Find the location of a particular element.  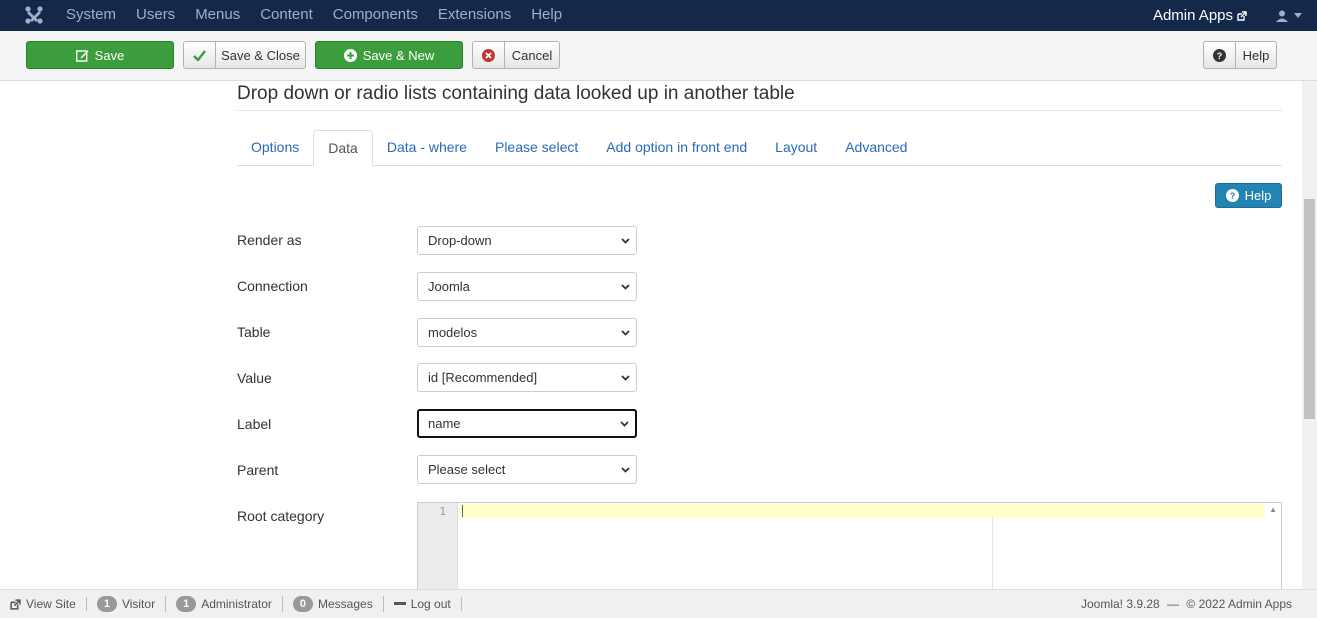

administrators-status: 1 Administrator is located at coordinates (224, 604).